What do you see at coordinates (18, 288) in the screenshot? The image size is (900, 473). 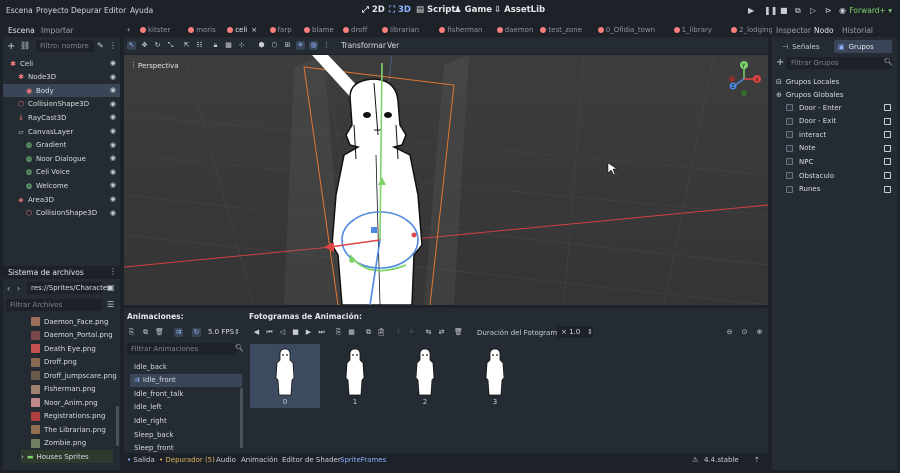 I see `forward-arrow-icon: ›` at bounding box center [18, 288].